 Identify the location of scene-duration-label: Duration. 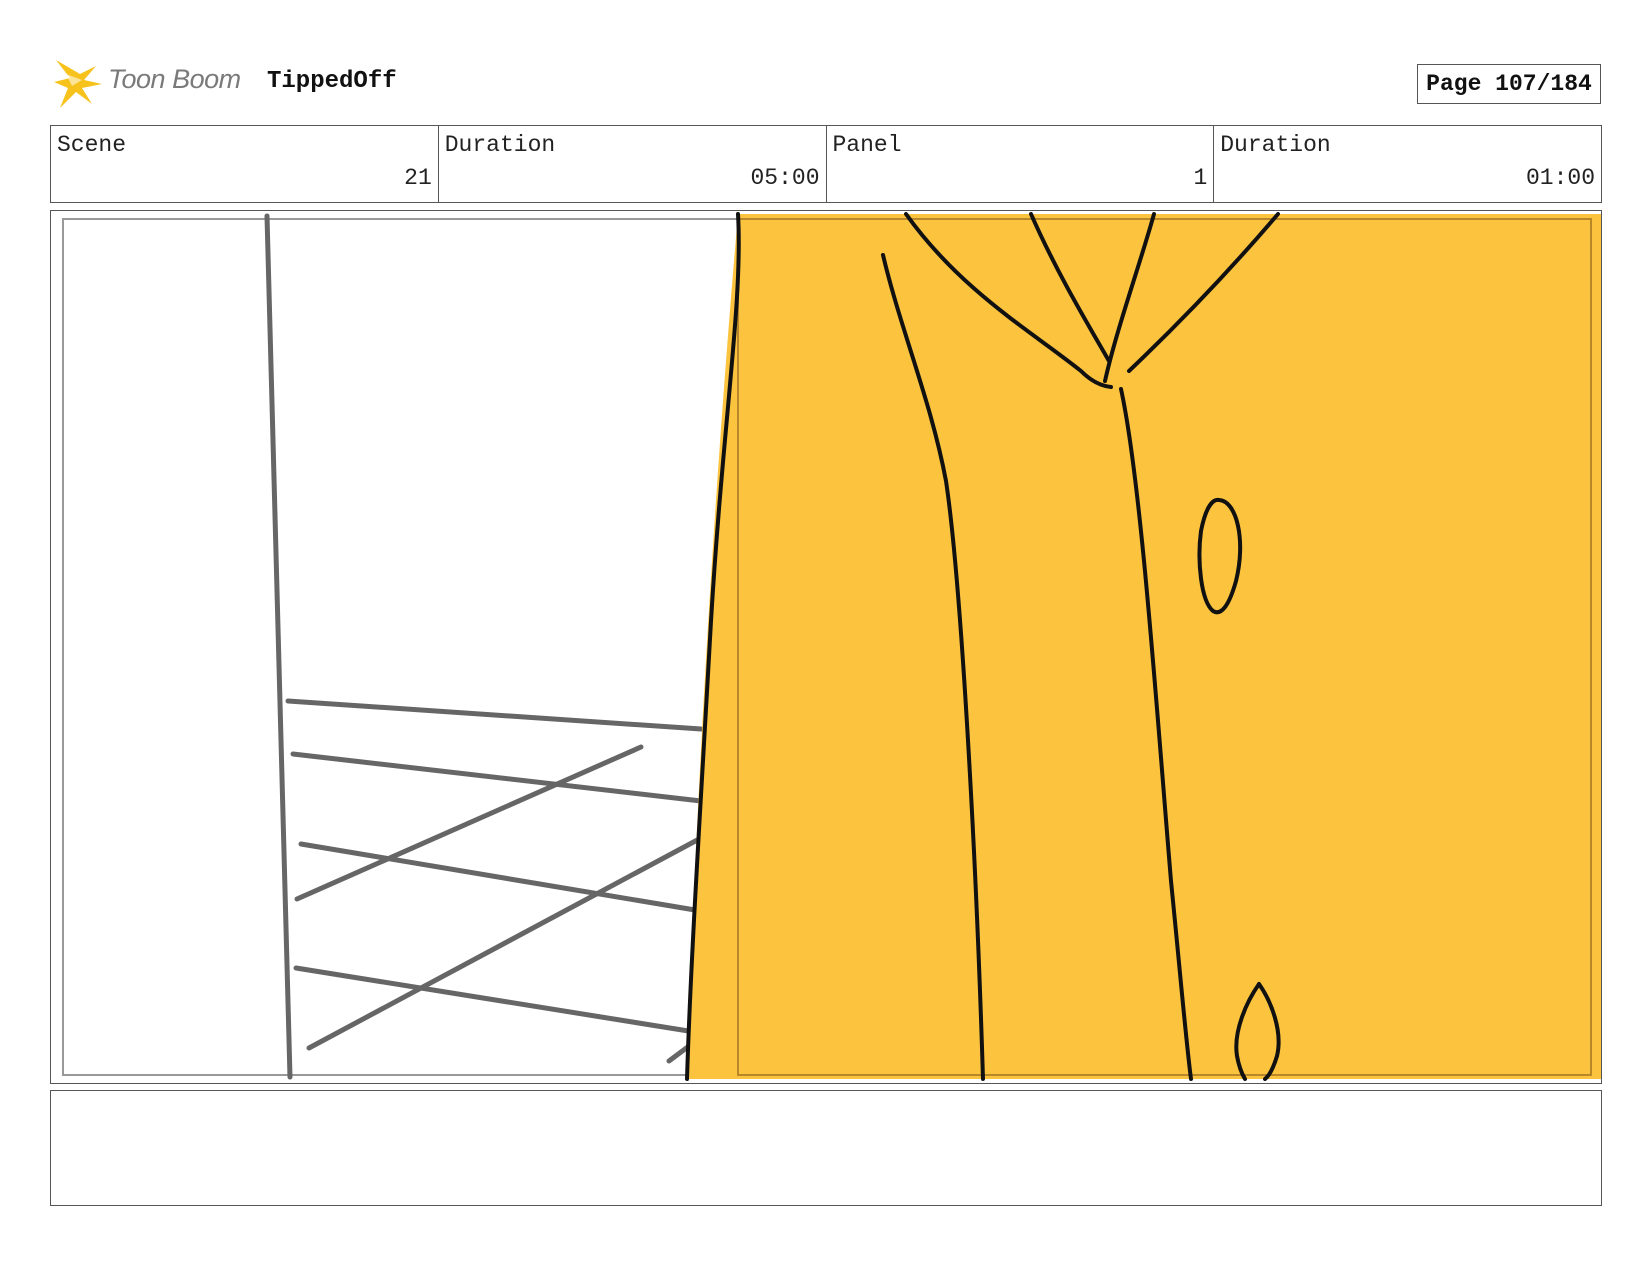
(500, 145).